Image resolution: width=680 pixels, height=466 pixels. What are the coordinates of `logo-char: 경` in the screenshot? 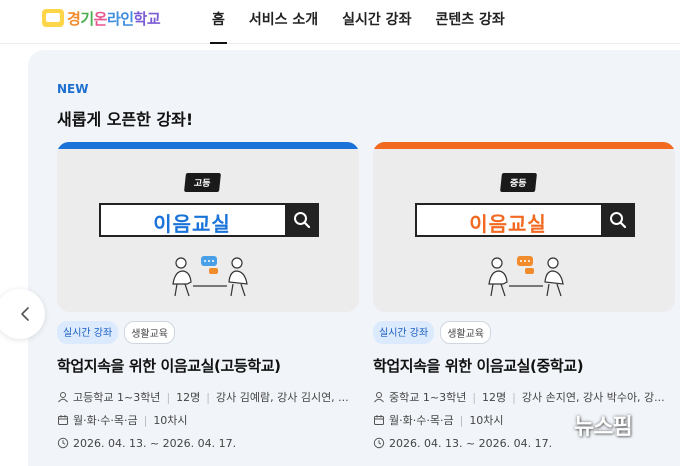 It's located at (74, 18).